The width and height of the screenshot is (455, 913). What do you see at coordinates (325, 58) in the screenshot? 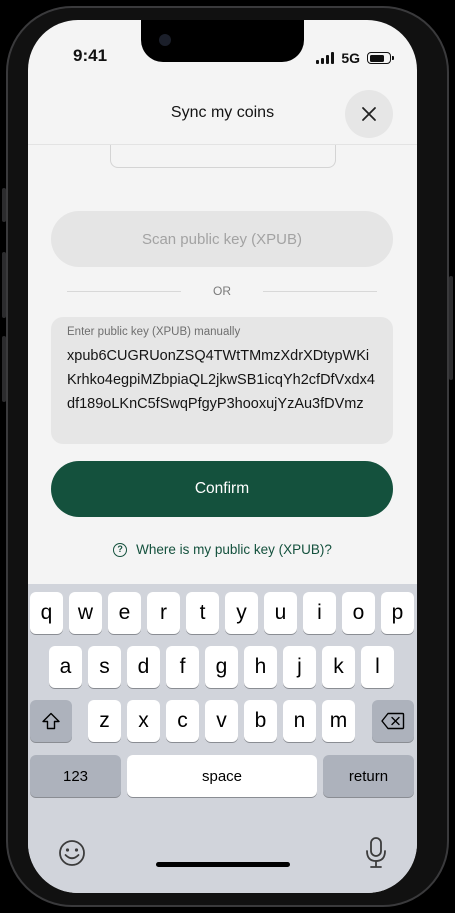
I see `signal-icon` at bounding box center [325, 58].